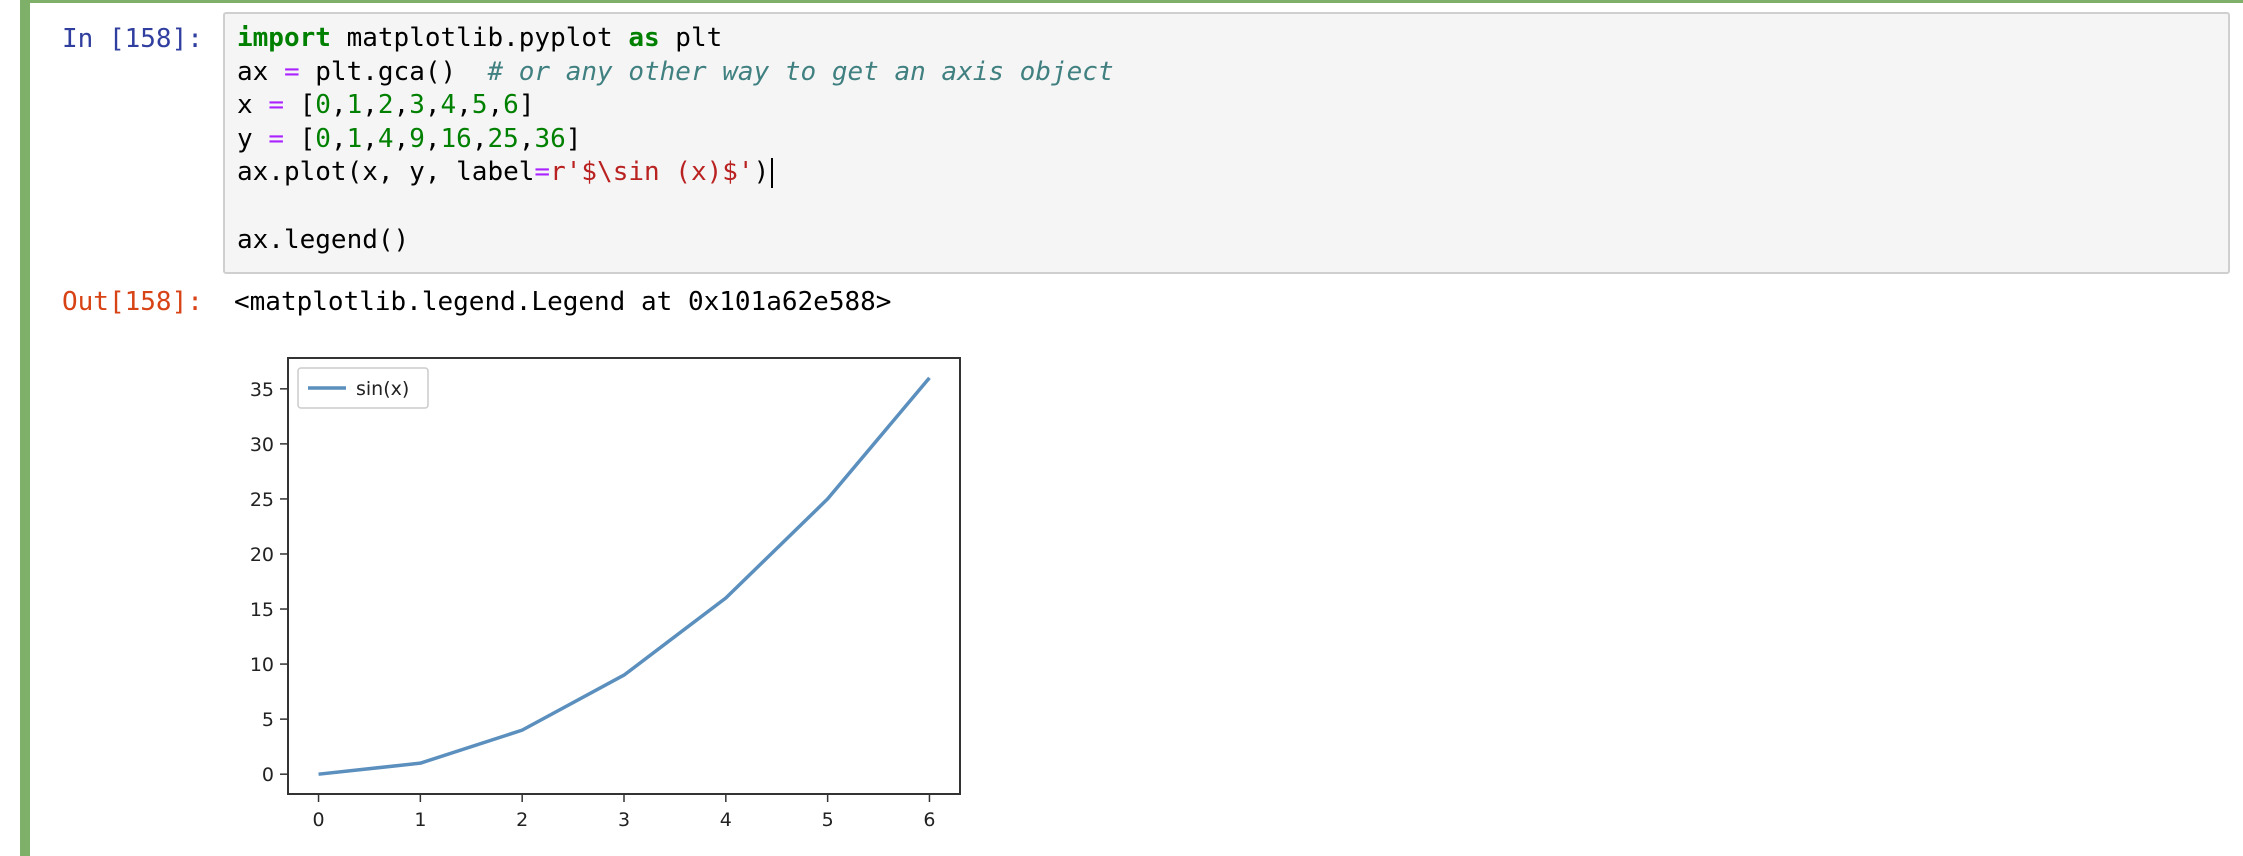 The height and width of the screenshot is (856, 2243). Describe the element at coordinates (262, 500) in the screenshot. I see `y-tick-label: 25` at that location.